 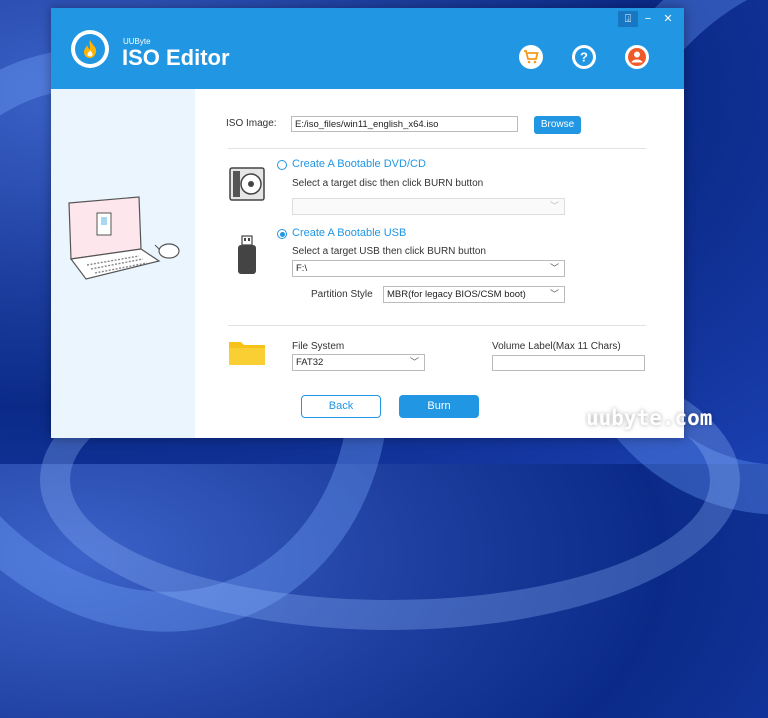 What do you see at coordinates (247, 184) in the screenshot?
I see `dvd-drive-icon` at bounding box center [247, 184].